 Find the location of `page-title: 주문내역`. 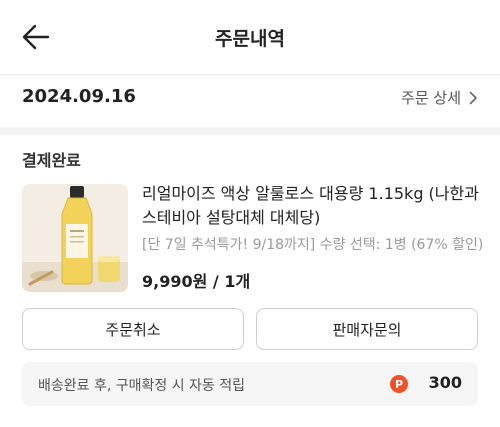

page-title: 주문내역 is located at coordinates (250, 39).